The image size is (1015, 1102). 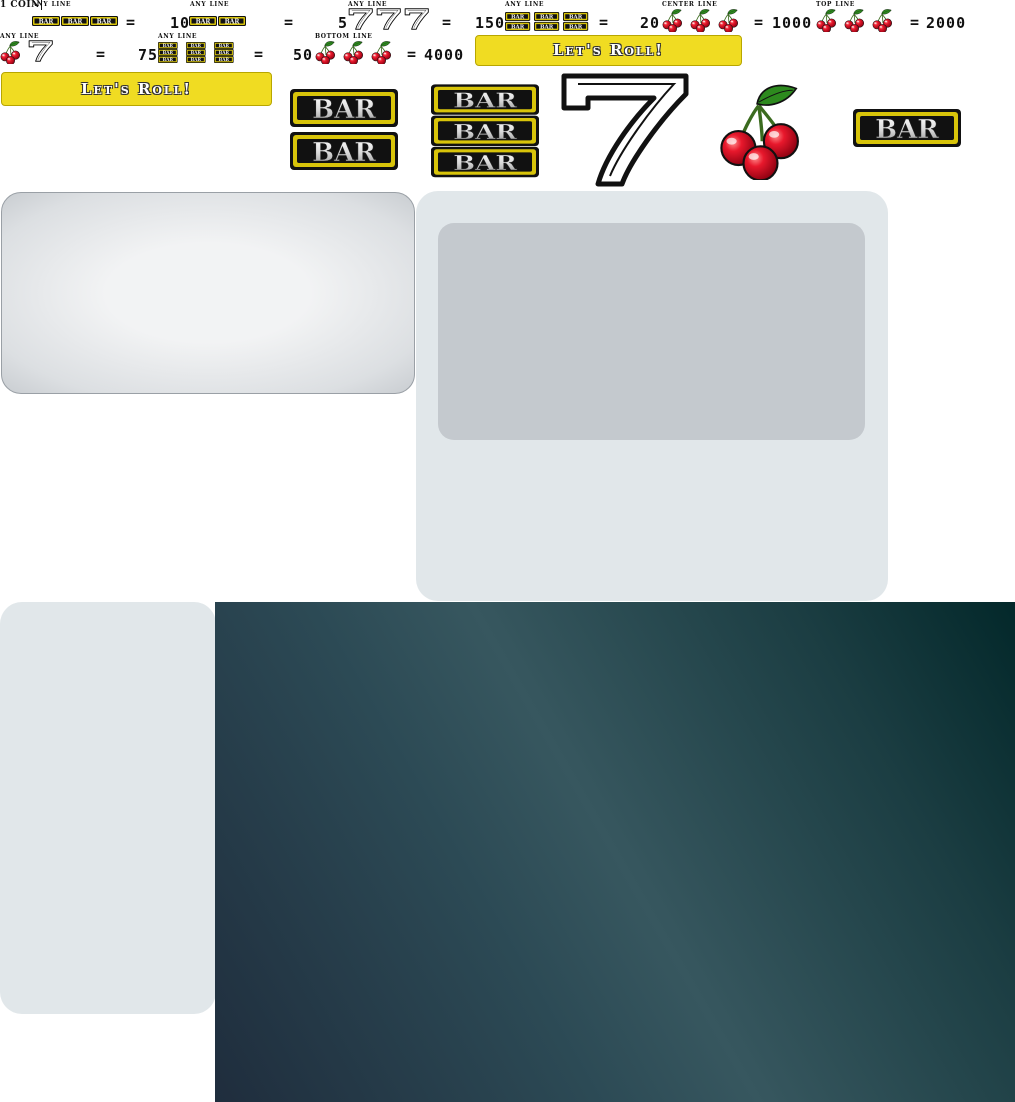 I want to click on reel-window, so click(x=208, y=293).